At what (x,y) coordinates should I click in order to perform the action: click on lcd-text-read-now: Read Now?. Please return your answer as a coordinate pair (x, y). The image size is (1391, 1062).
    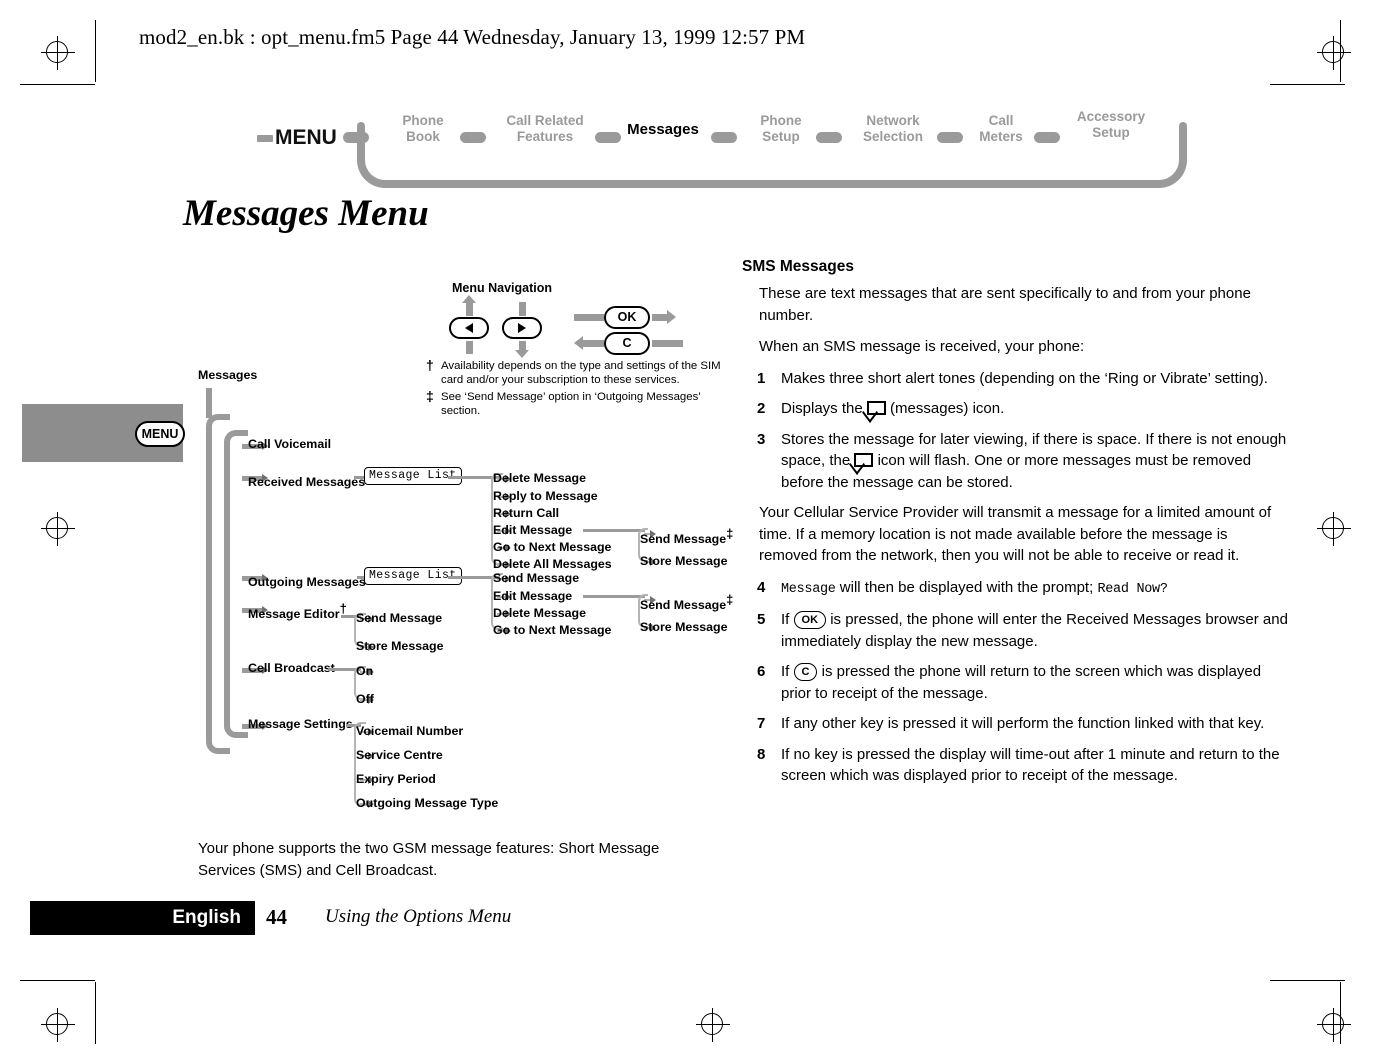
    Looking at the image, I should click on (1132, 589).